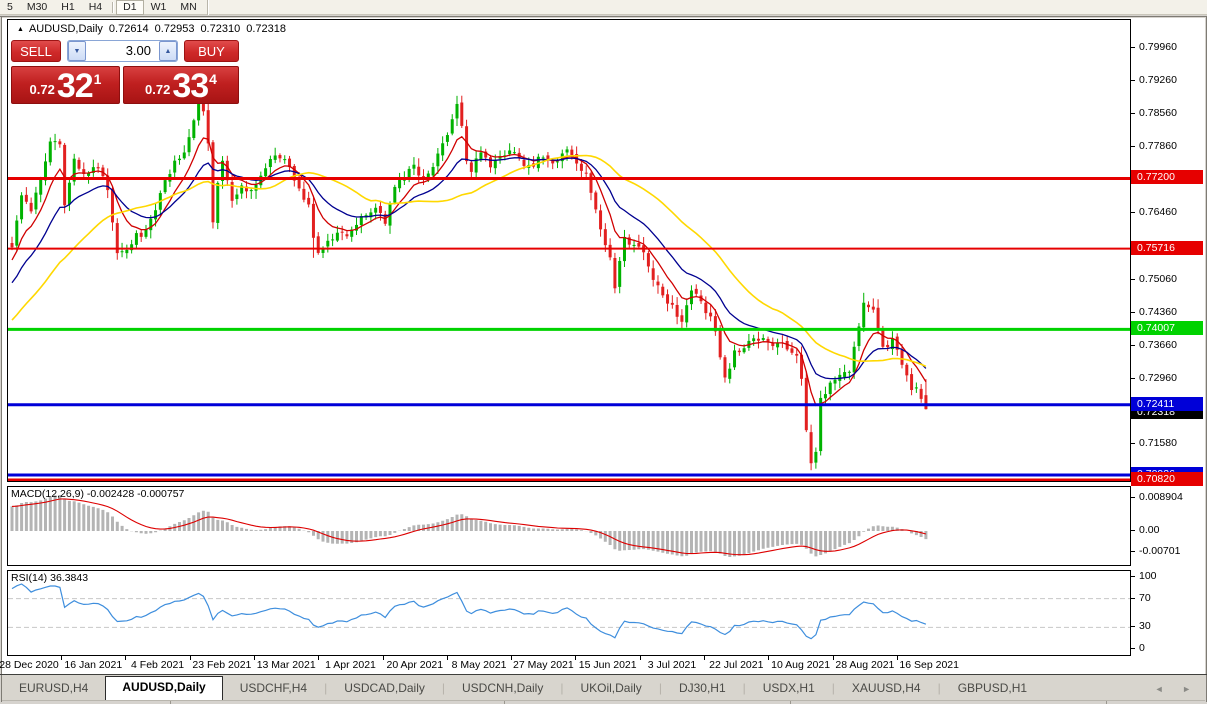 This screenshot has width=1207, height=704. What do you see at coordinates (1145, 597) in the screenshot?
I see `rsi-axis-label: 70` at bounding box center [1145, 597].